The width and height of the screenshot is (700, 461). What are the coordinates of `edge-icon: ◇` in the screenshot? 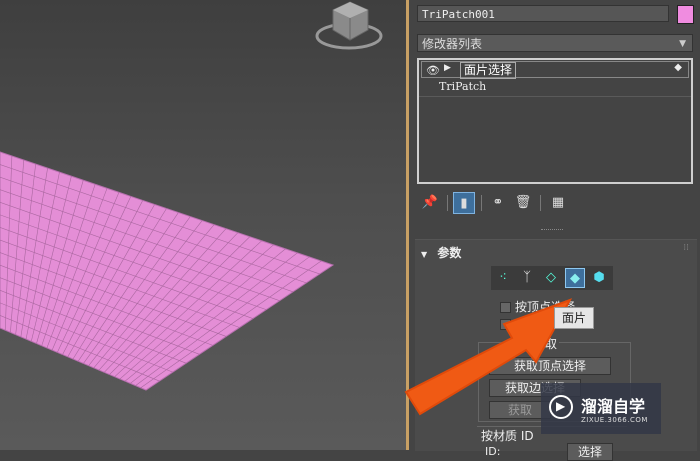 It's located at (551, 278).